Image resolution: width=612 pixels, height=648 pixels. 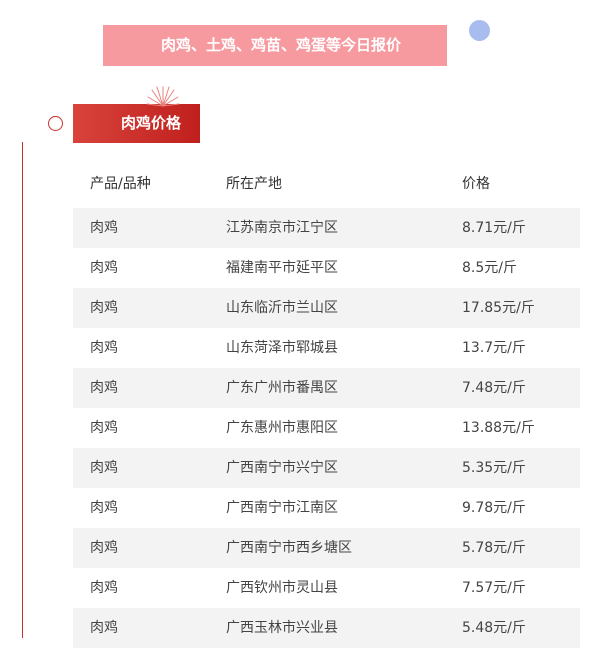 What do you see at coordinates (120, 184) in the screenshot?
I see `column-header-product: 产品/品种` at bounding box center [120, 184].